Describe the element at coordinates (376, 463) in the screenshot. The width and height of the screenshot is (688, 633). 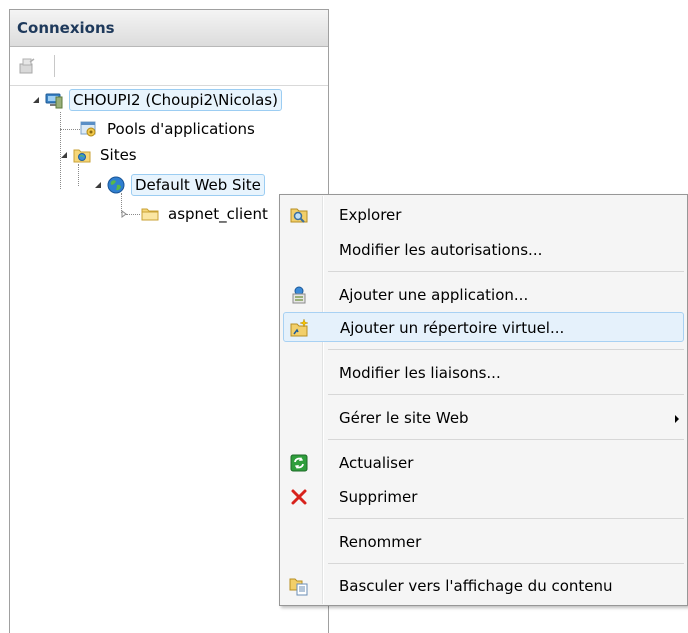
I see `menu-item-label: Actualiser` at that location.